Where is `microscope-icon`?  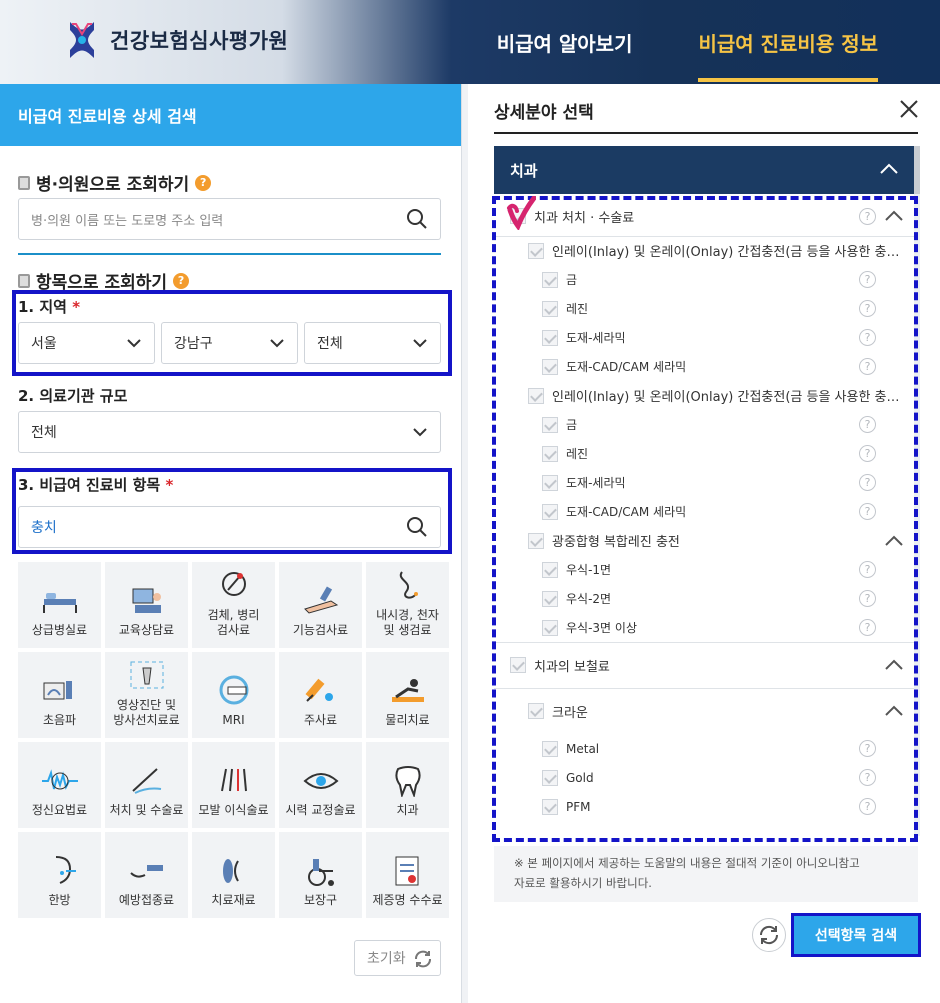 microscope-icon is located at coordinates (234, 585).